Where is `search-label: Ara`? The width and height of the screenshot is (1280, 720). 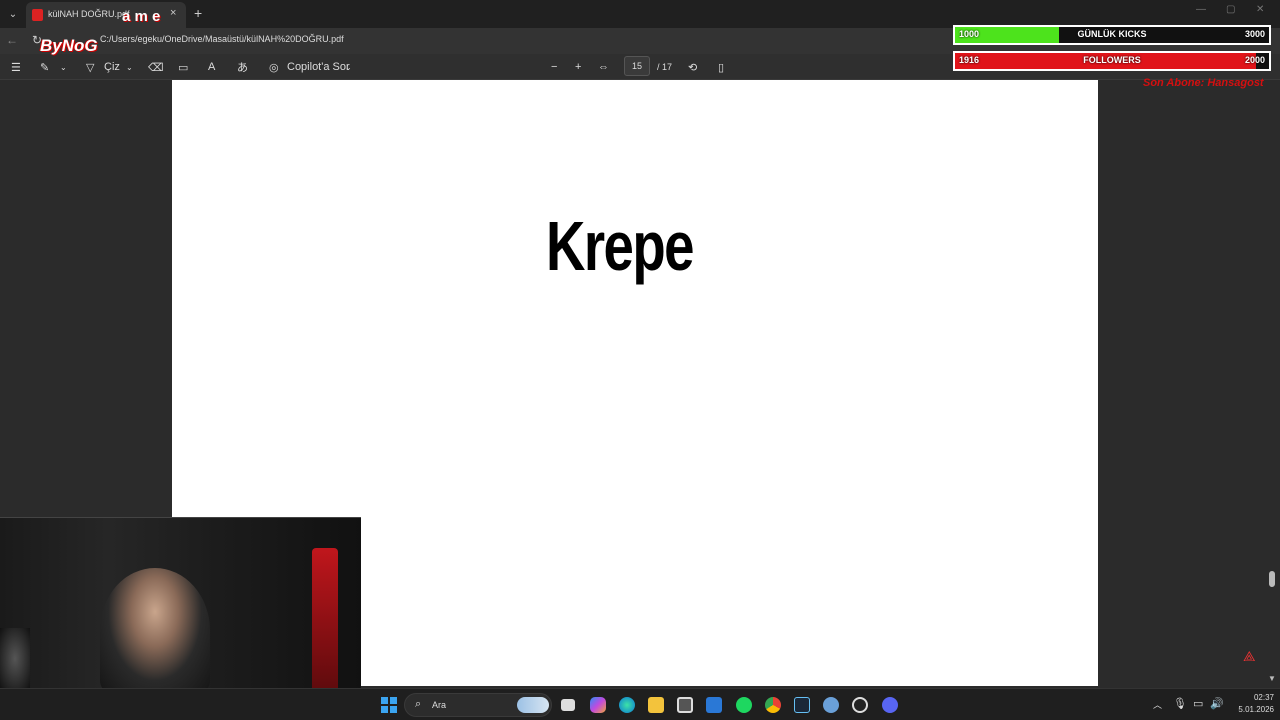
search-label: Ara is located at coordinates (439, 705).